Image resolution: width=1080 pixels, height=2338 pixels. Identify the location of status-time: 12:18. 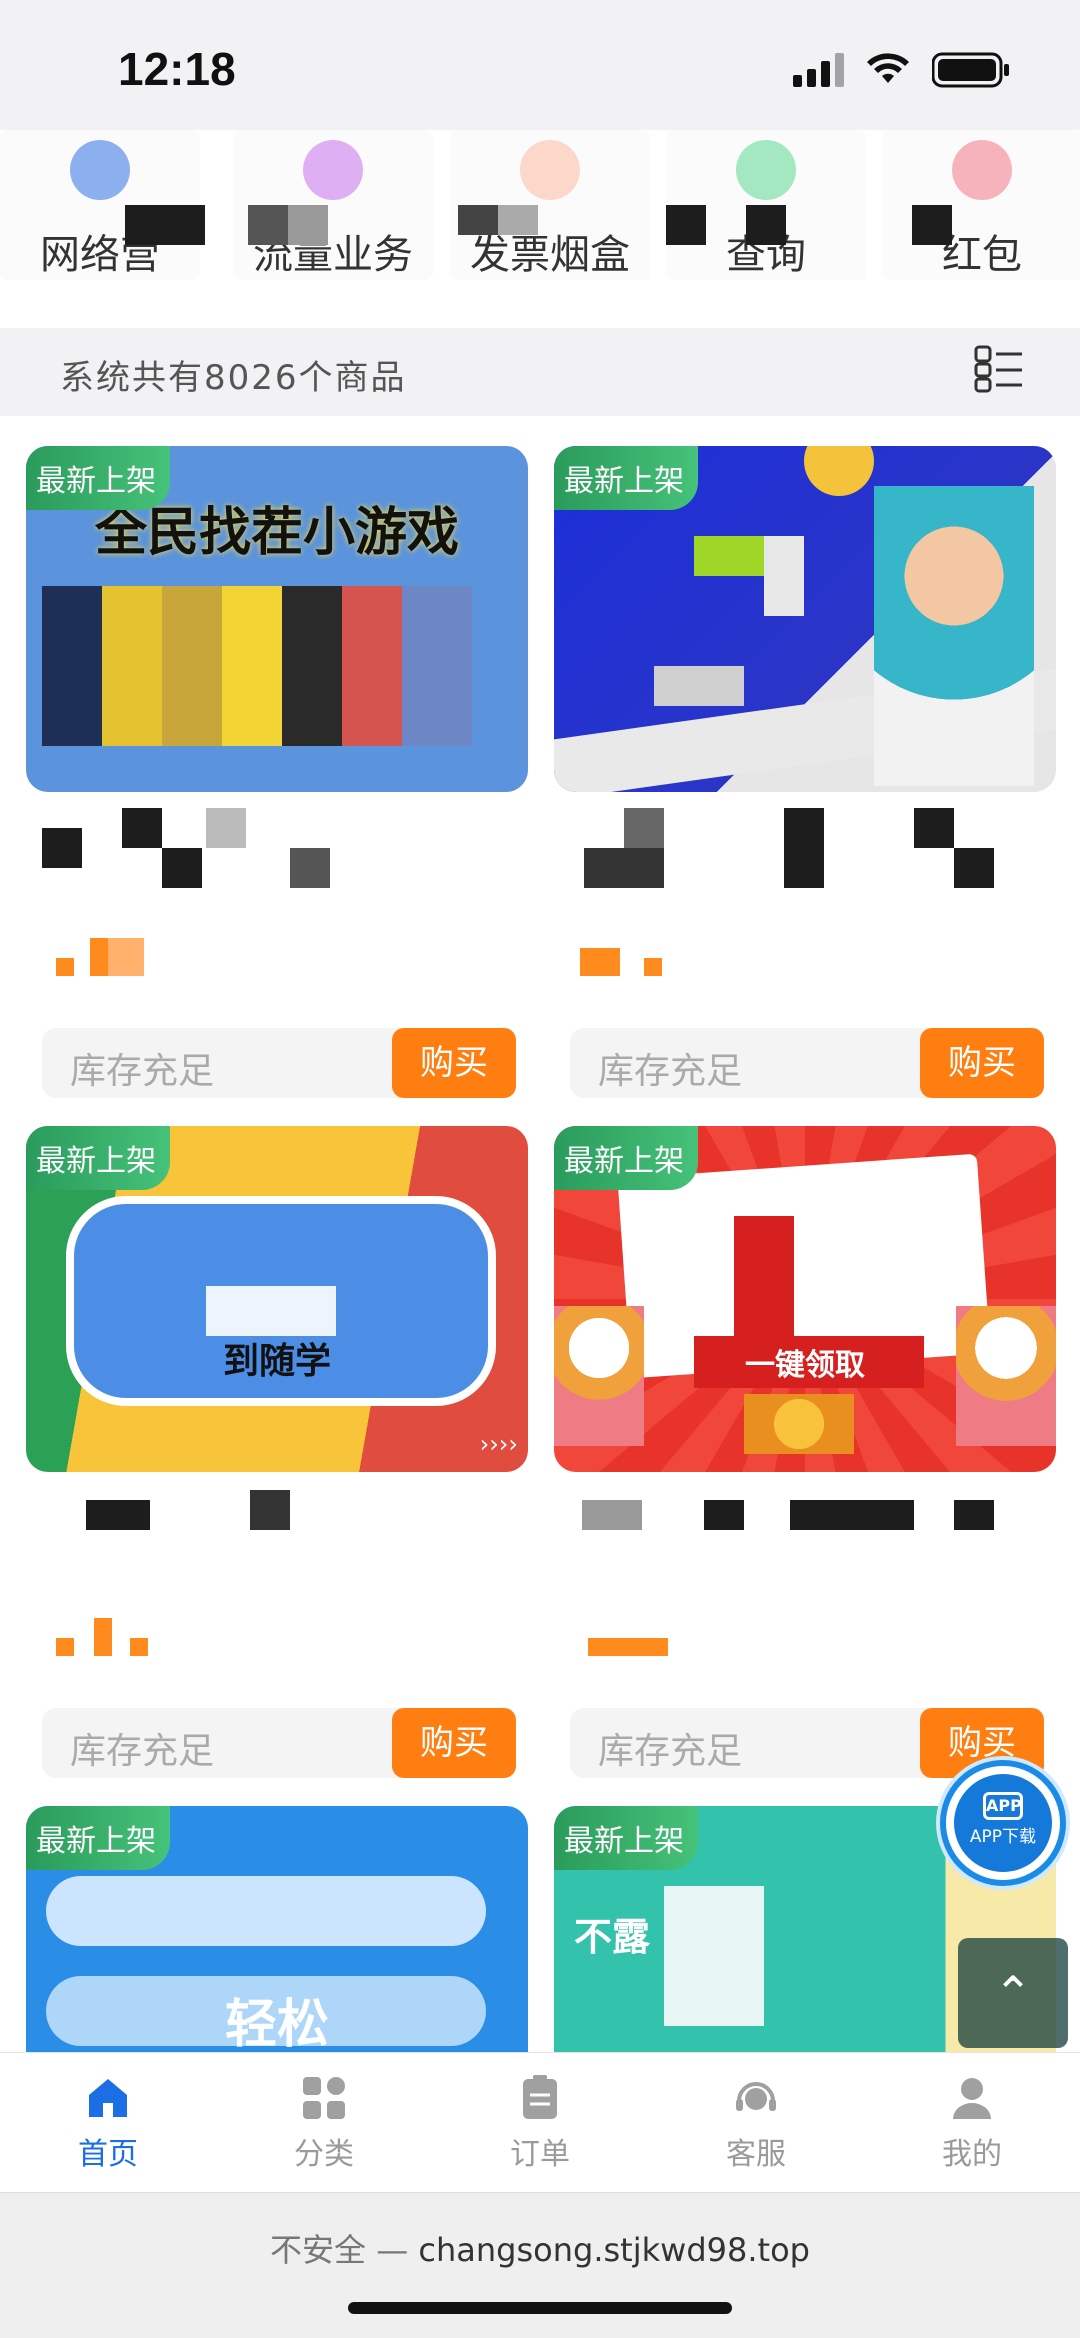
(177, 69).